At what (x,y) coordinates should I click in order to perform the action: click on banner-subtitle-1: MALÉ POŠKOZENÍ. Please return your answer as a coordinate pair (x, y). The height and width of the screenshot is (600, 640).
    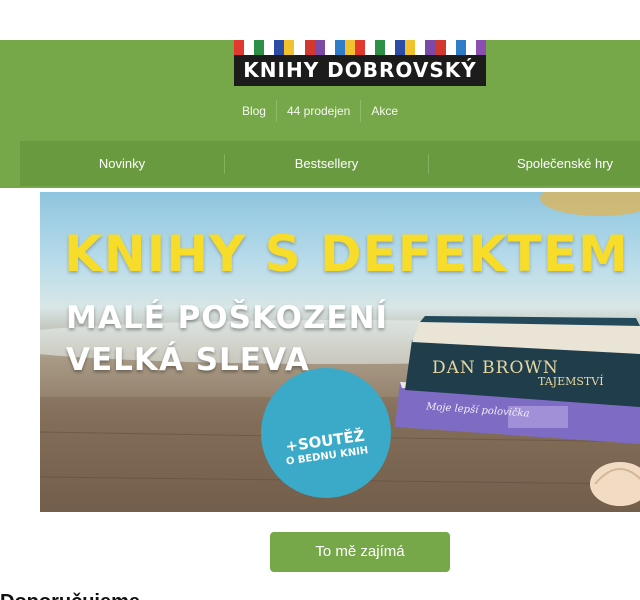
    Looking at the image, I should click on (227, 318).